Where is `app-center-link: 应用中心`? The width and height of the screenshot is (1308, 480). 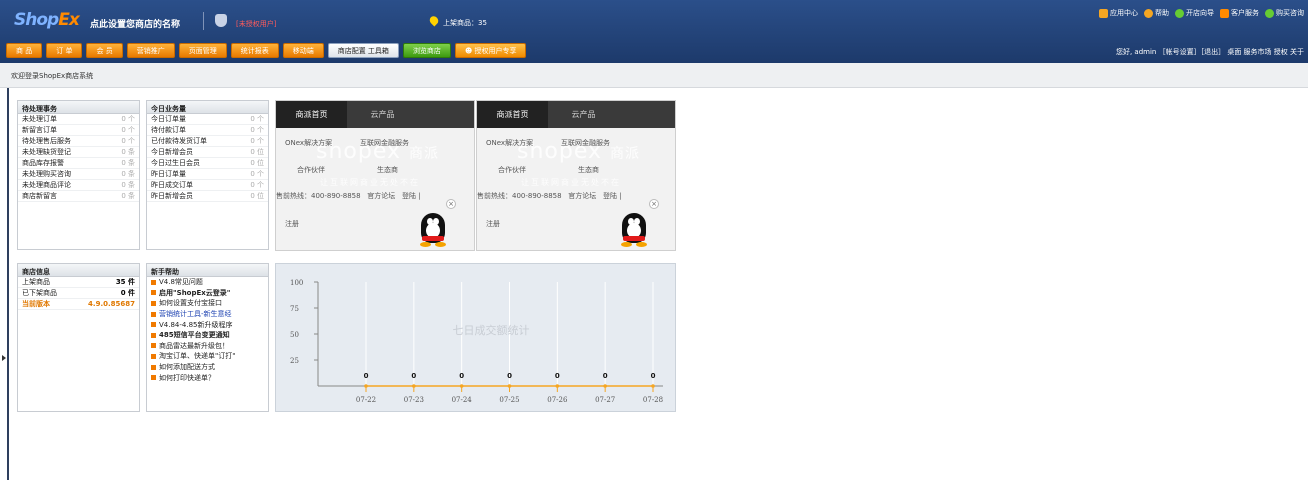
app-center-link: 应用中心 is located at coordinates (1118, 13).